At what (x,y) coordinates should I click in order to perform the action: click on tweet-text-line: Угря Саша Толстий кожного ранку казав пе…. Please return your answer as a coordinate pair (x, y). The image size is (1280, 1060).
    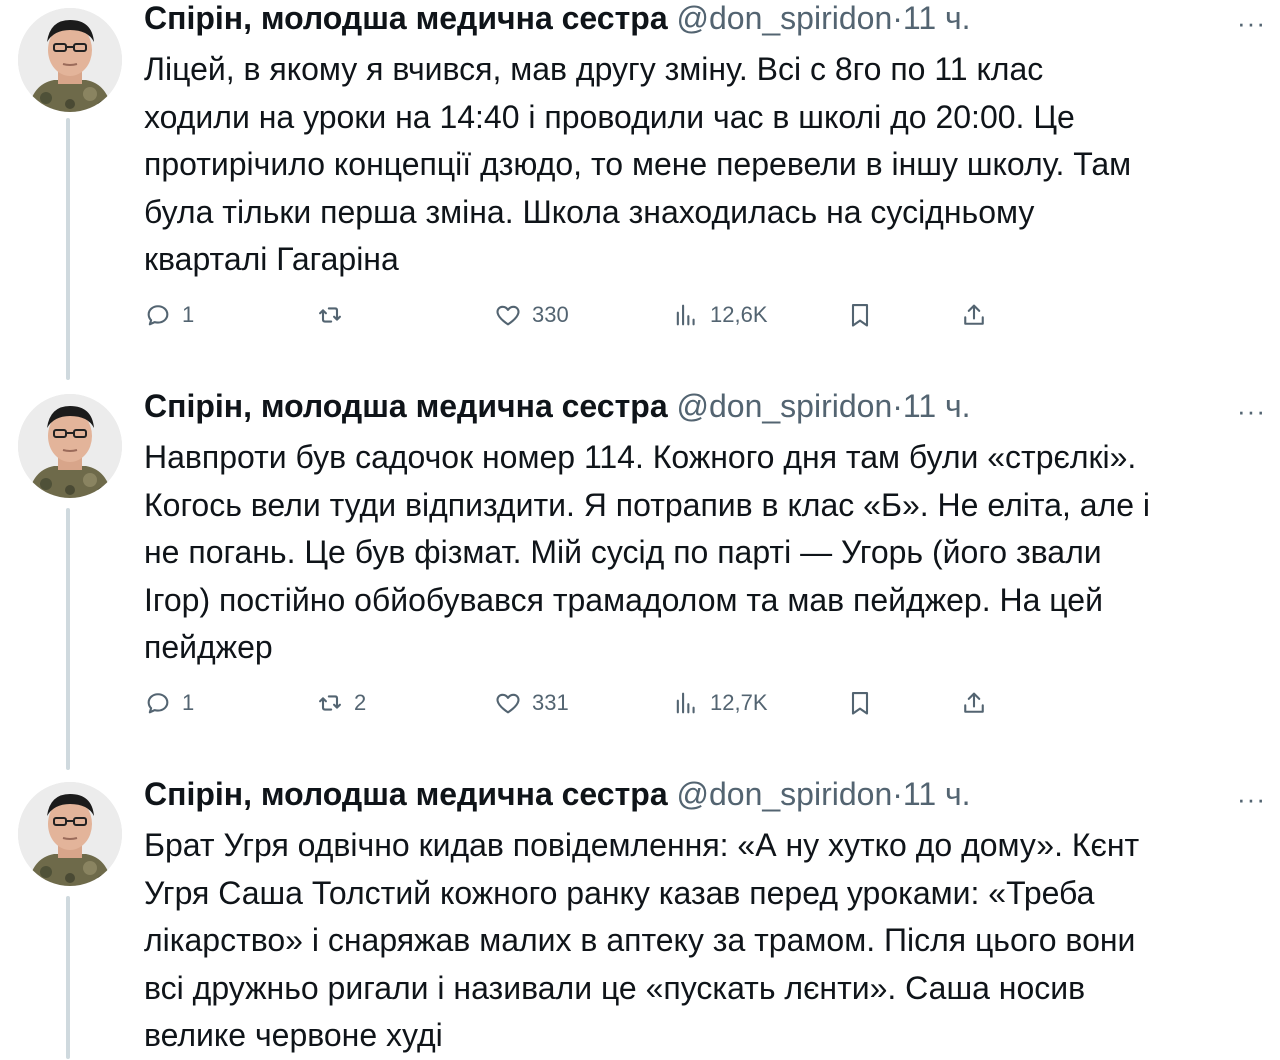
    Looking at the image, I should click on (619, 892).